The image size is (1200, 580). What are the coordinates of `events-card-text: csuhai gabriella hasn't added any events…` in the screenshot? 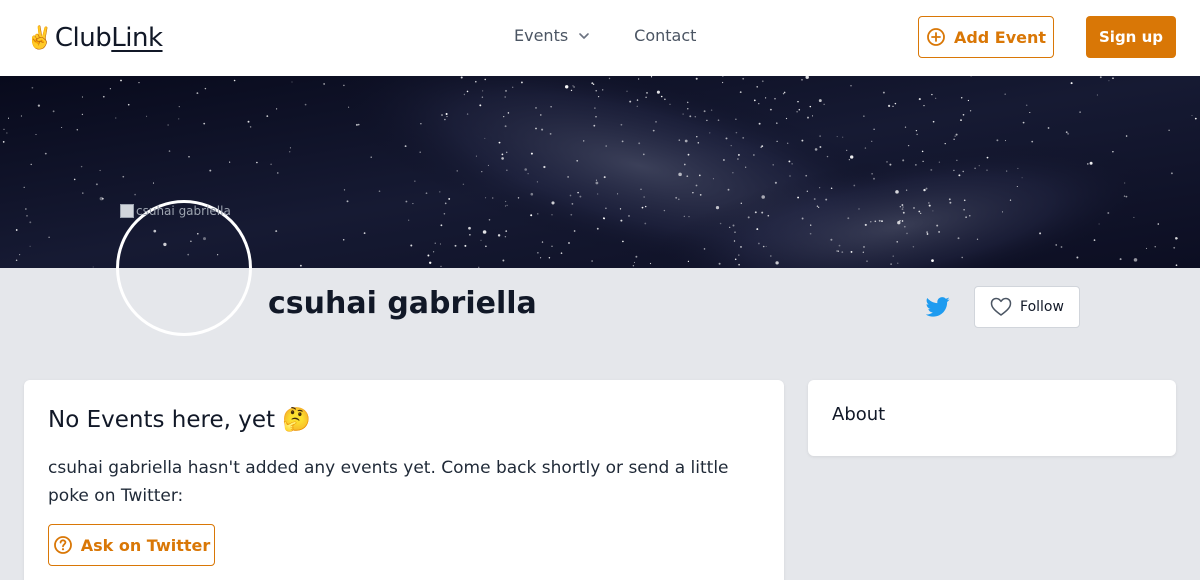 It's located at (388, 482).